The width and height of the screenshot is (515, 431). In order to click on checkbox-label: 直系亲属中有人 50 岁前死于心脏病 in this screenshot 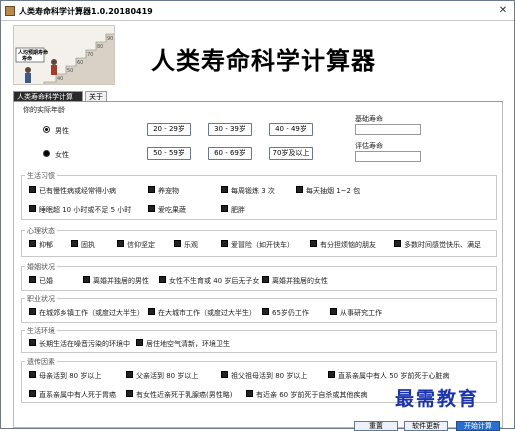, I will do `click(394, 376)`.